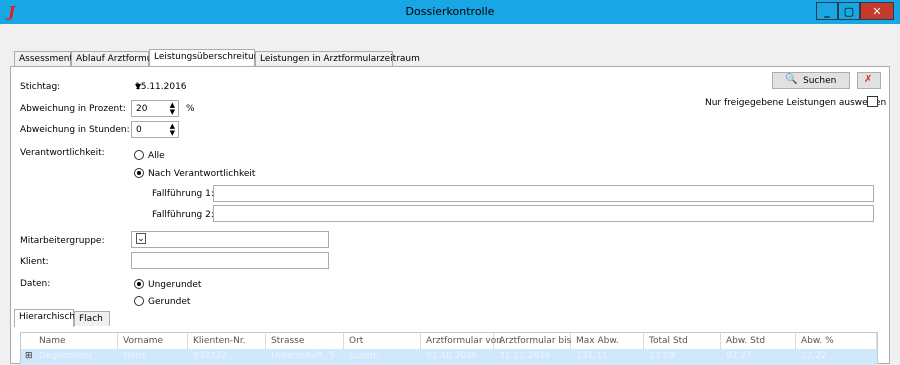 The image size is (900, 365). I want to click on abw-stunden-label: Abweichung in Stunden:, so click(75, 130).